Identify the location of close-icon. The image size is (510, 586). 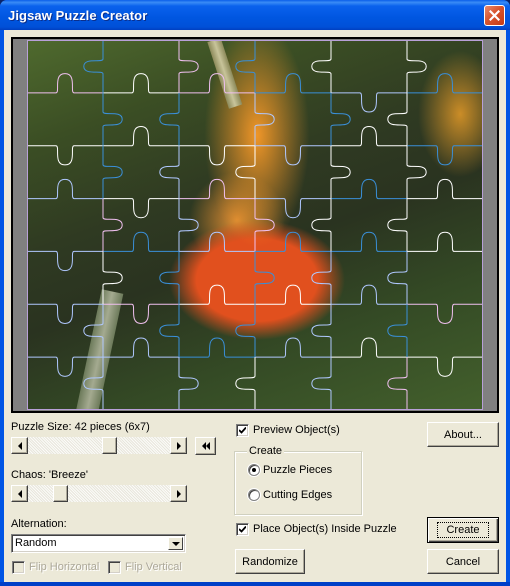
(494, 15).